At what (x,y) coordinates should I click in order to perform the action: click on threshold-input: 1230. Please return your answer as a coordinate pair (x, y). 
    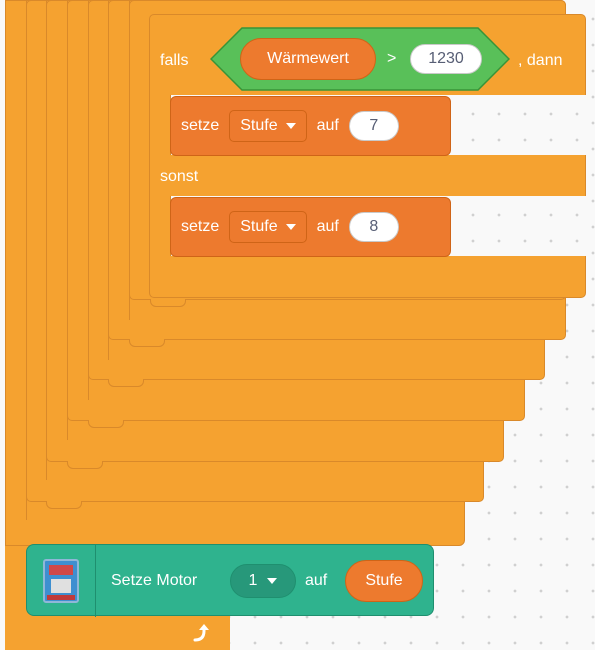
    Looking at the image, I should click on (446, 59).